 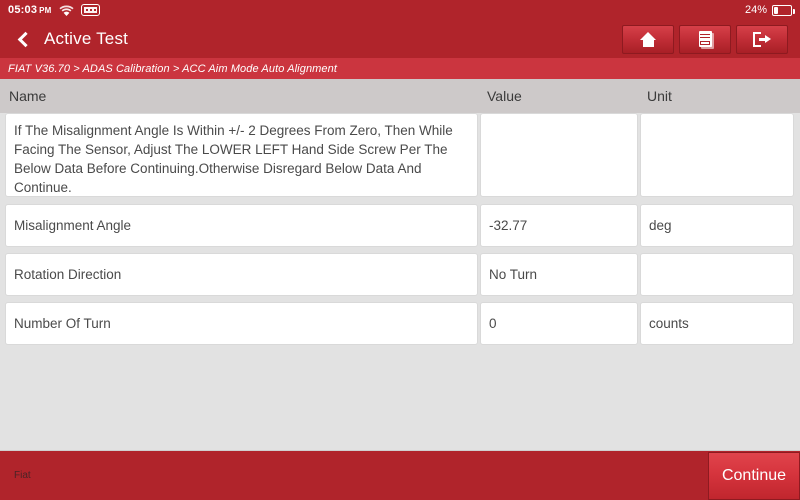 What do you see at coordinates (659, 96) in the screenshot?
I see `column-header-unit: Unit` at bounding box center [659, 96].